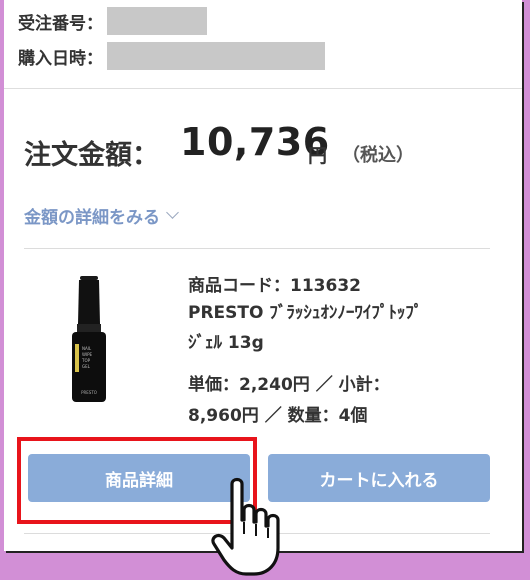 Image resolution: width=530 pixels, height=580 pixels. I want to click on total-label: 注文金額：, so click(91, 155).